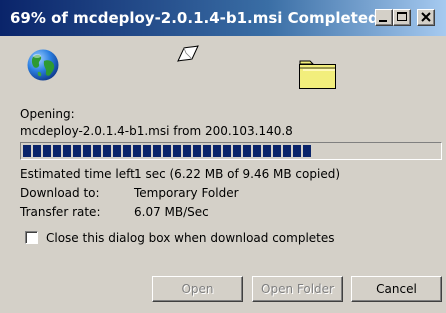 This screenshot has height=313, width=446. Describe the element at coordinates (60, 193) in the screenshot. I see `download-to-label: Download to:` at that location.